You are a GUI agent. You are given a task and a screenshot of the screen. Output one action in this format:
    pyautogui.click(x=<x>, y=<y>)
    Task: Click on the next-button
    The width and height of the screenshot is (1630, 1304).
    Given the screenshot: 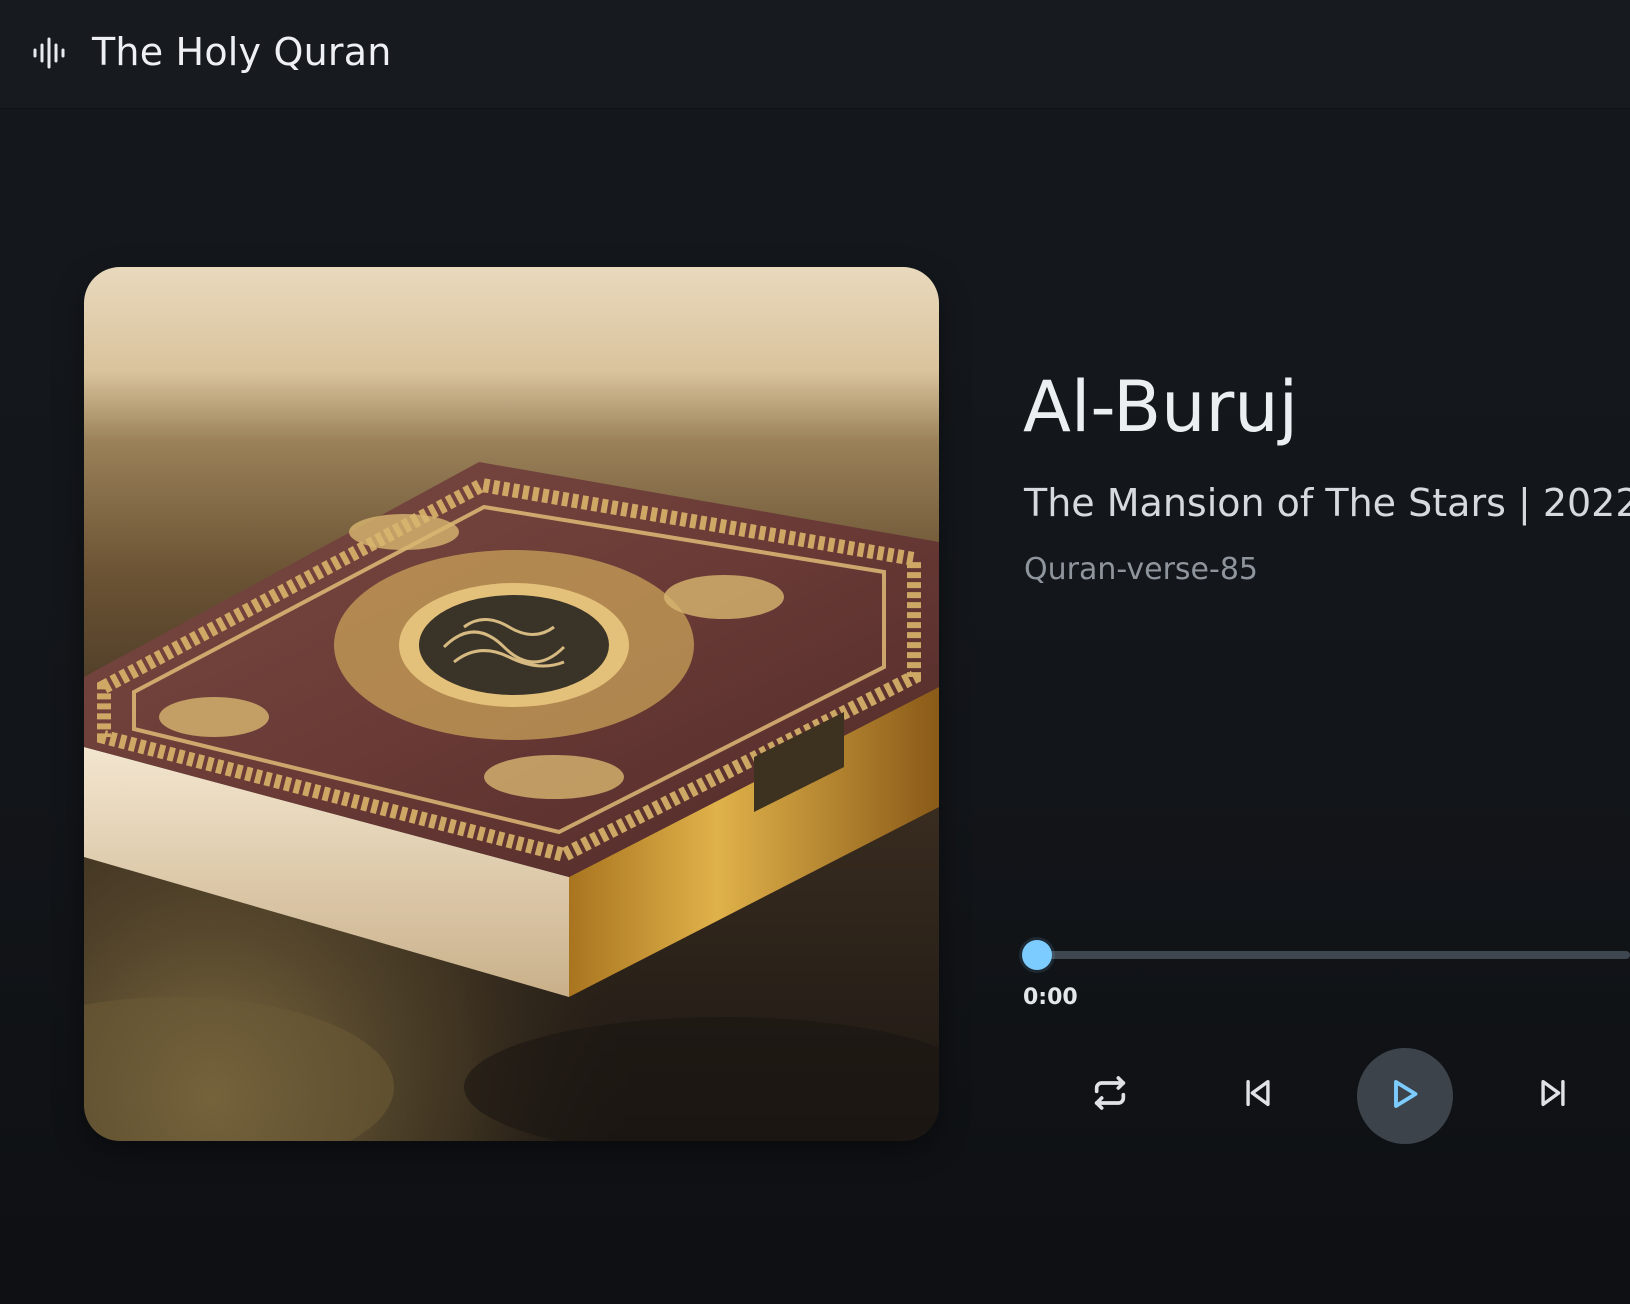 What is the action you would take?
    pyautogui.click(x=1553, y=1095)
    